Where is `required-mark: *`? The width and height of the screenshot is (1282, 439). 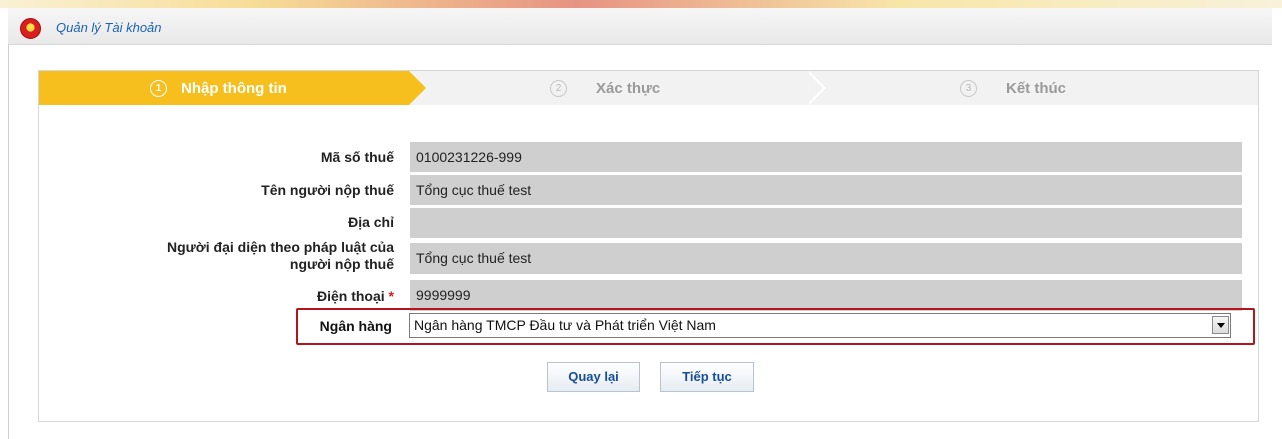 required-mark: * is located at coordinates (391, 296).